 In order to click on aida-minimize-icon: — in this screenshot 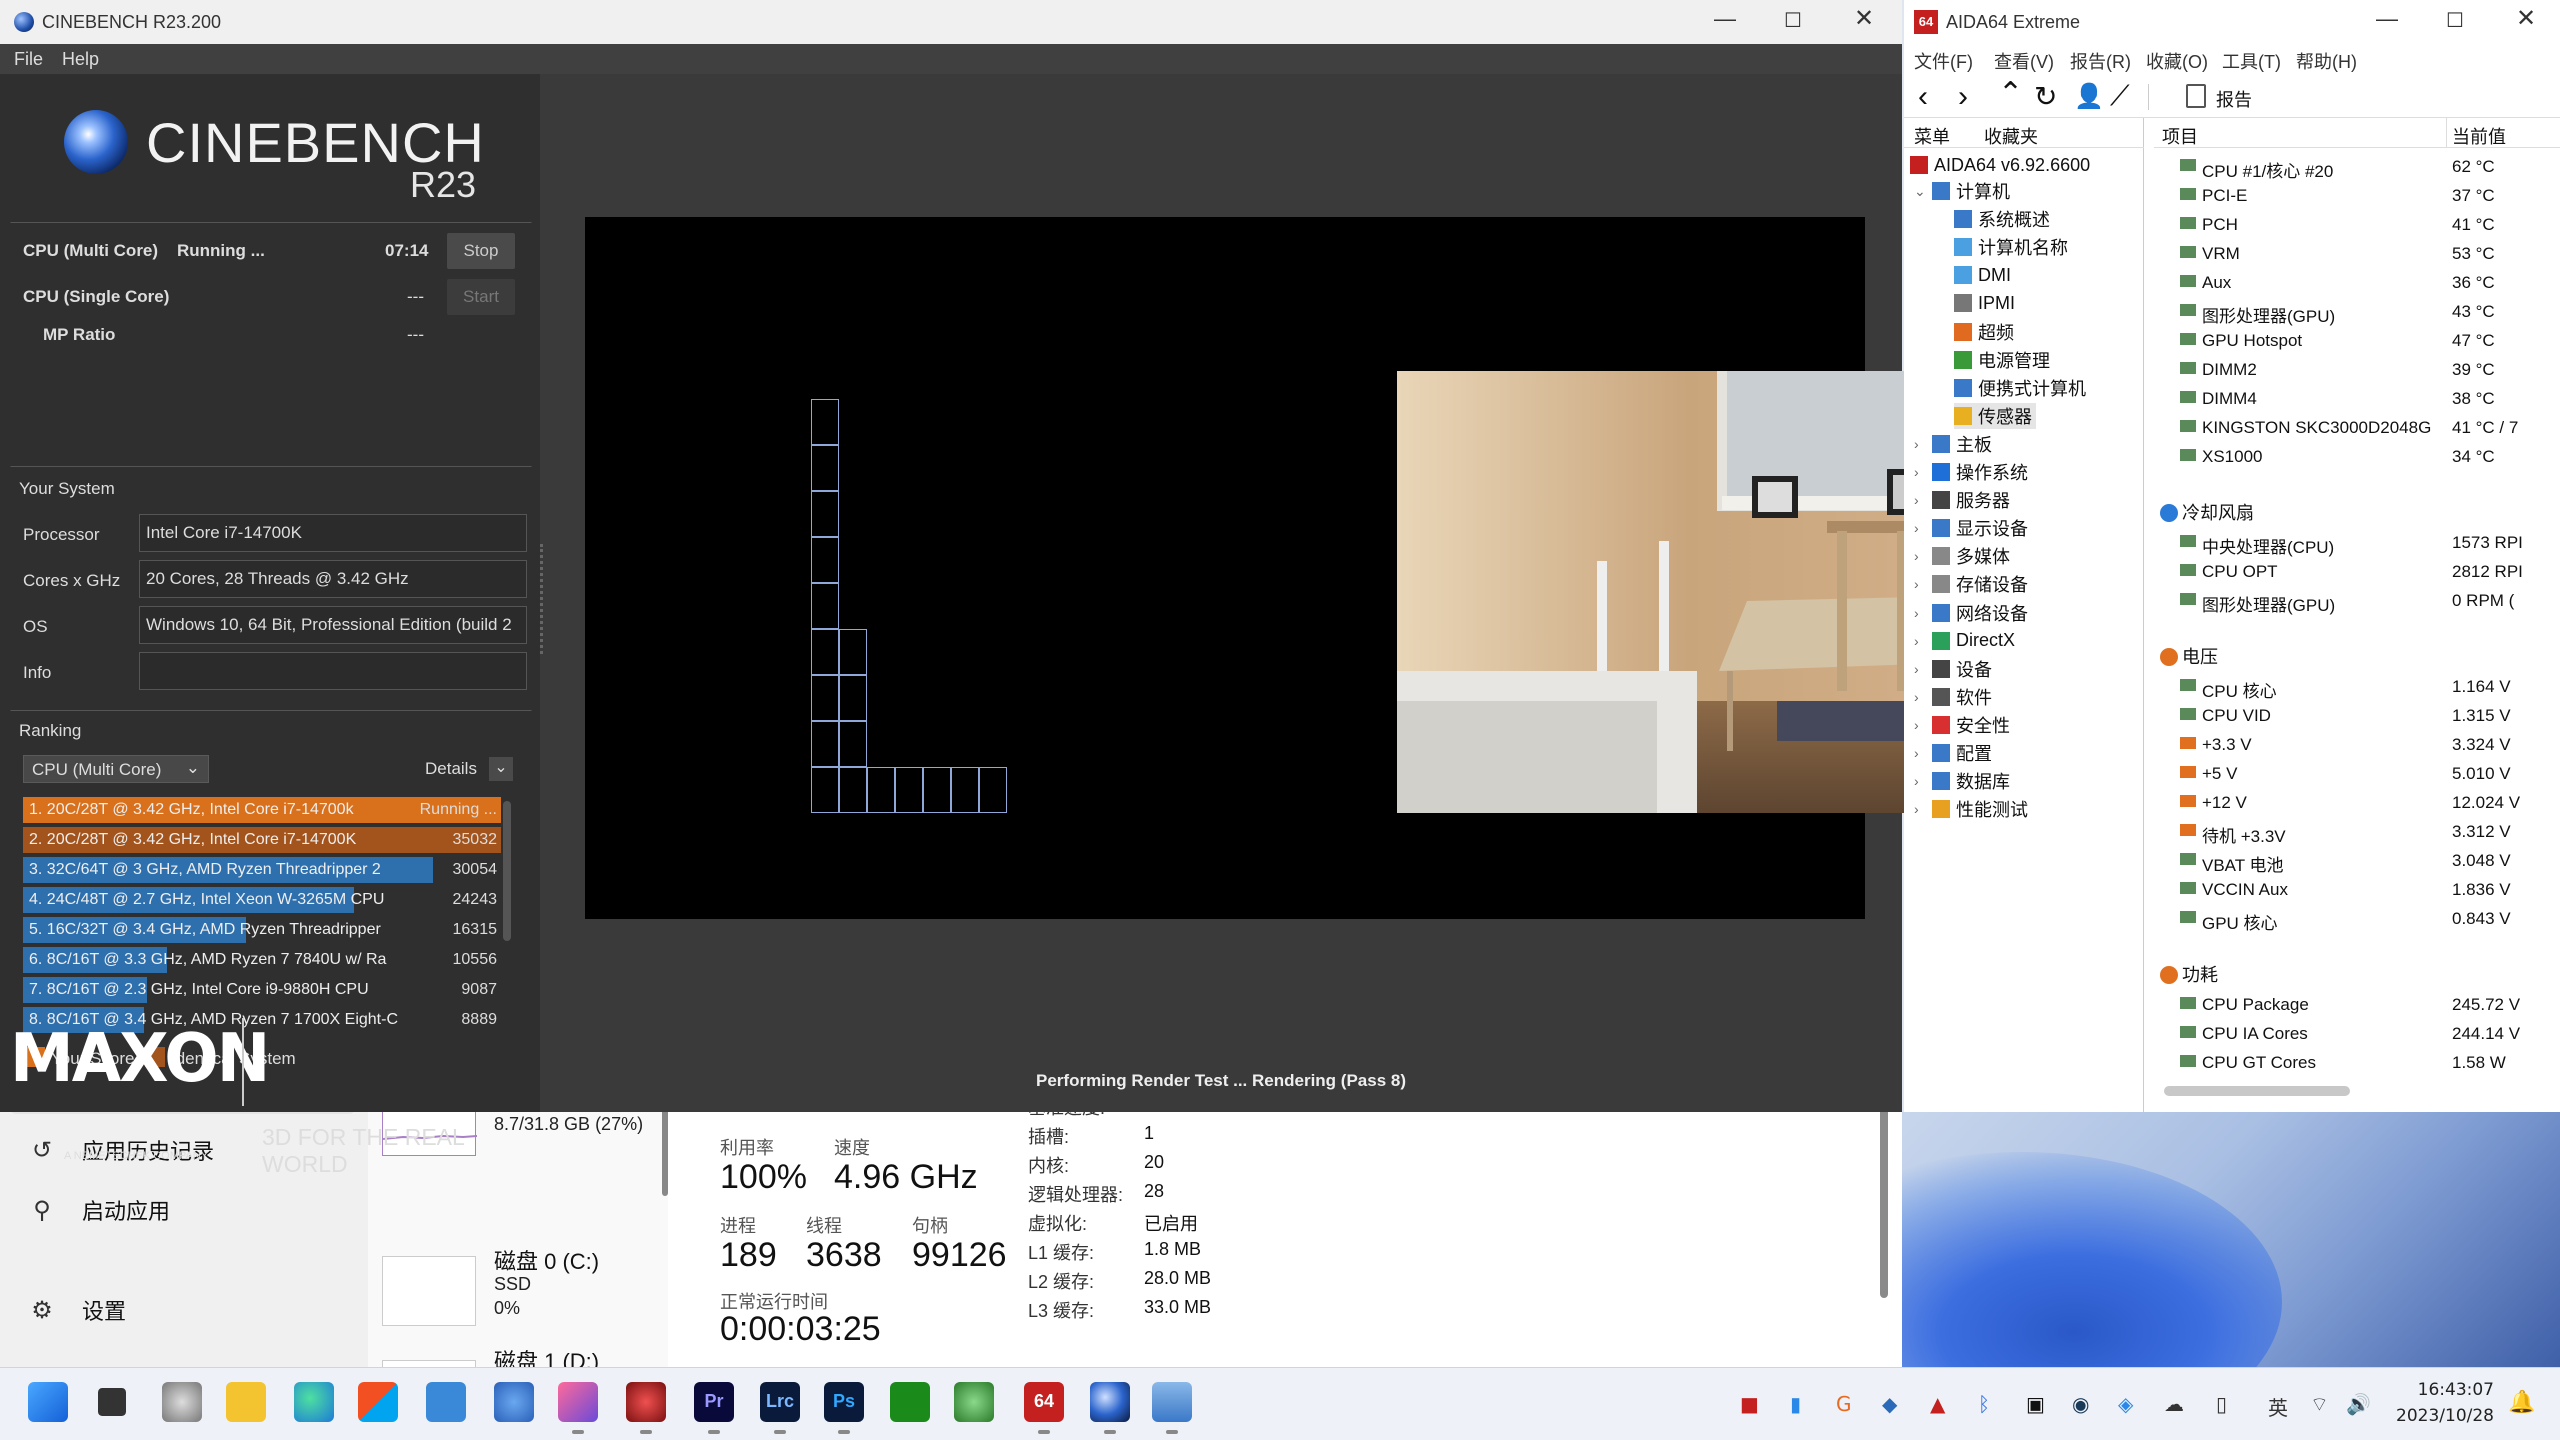, I will do `click(2387, 19)`.